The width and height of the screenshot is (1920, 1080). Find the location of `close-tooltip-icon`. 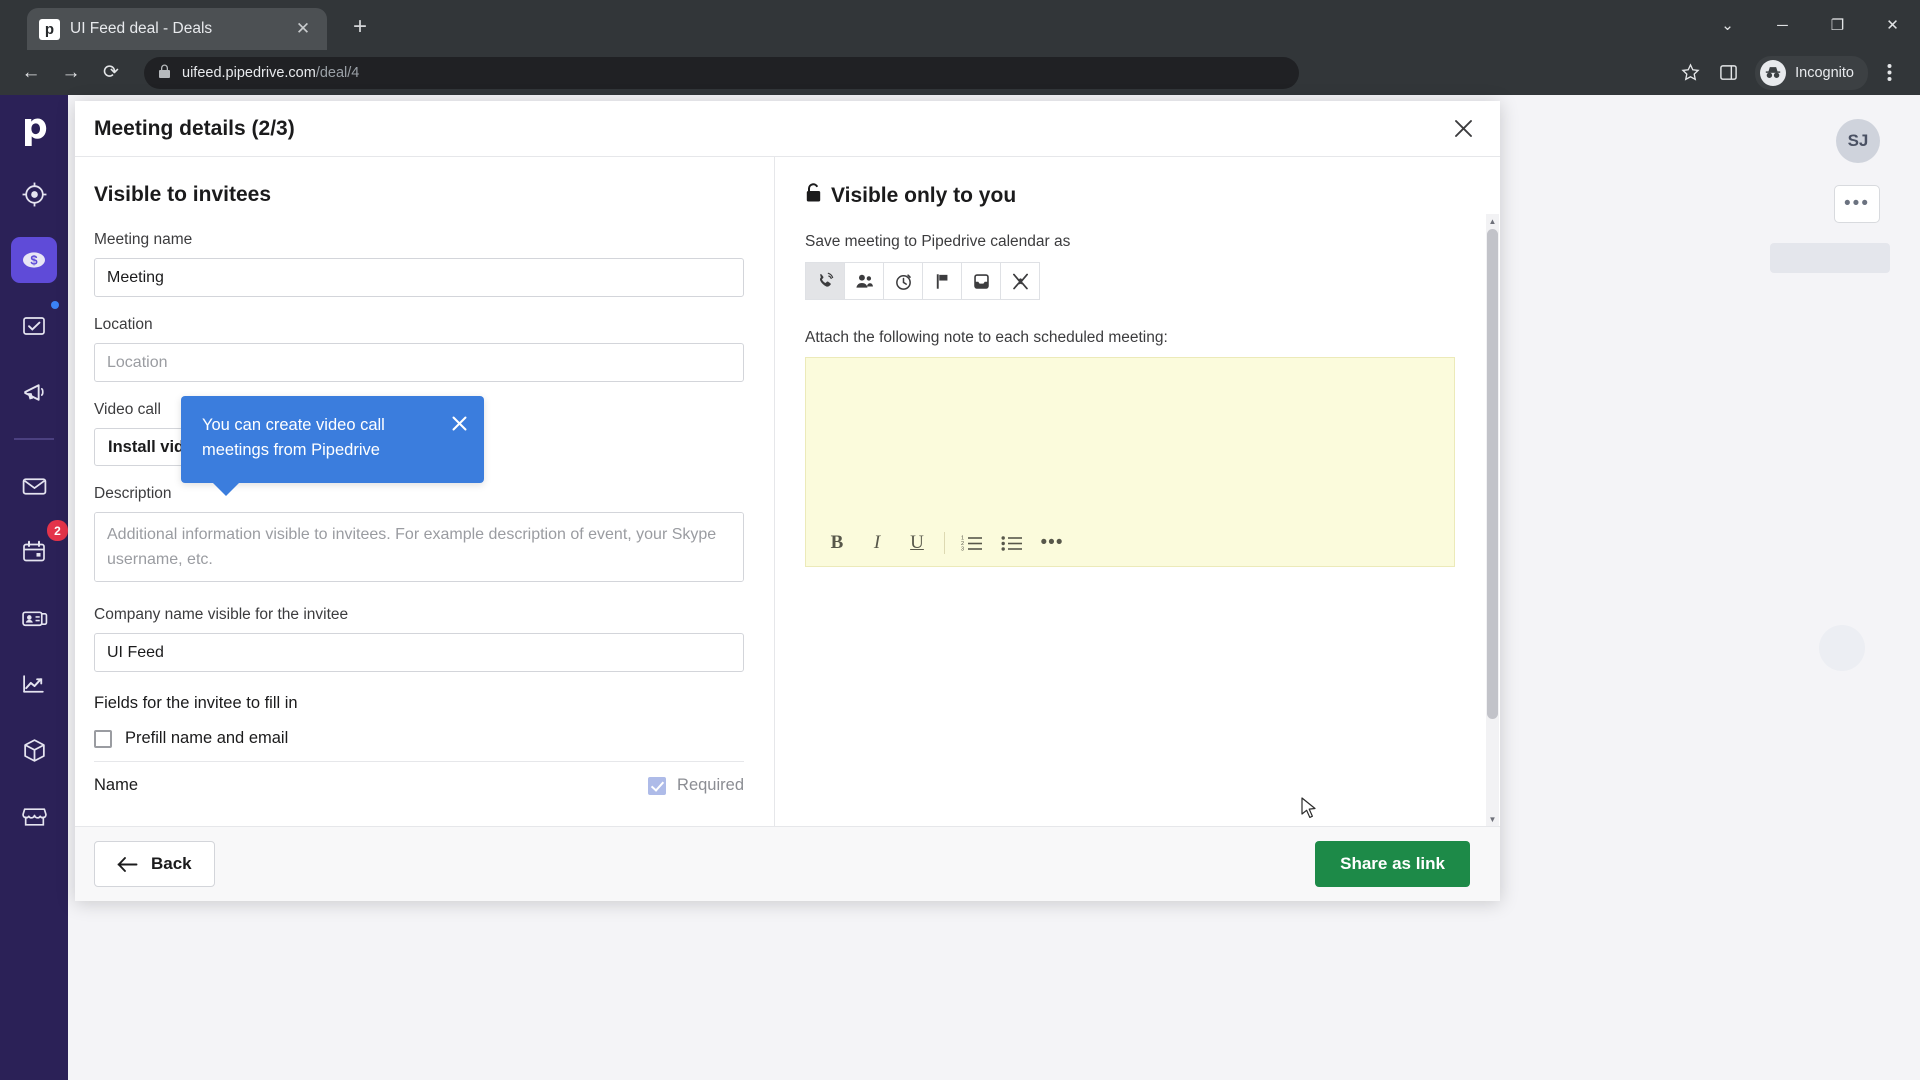

close-tooltip-icon is located at coordinates (459, 439).